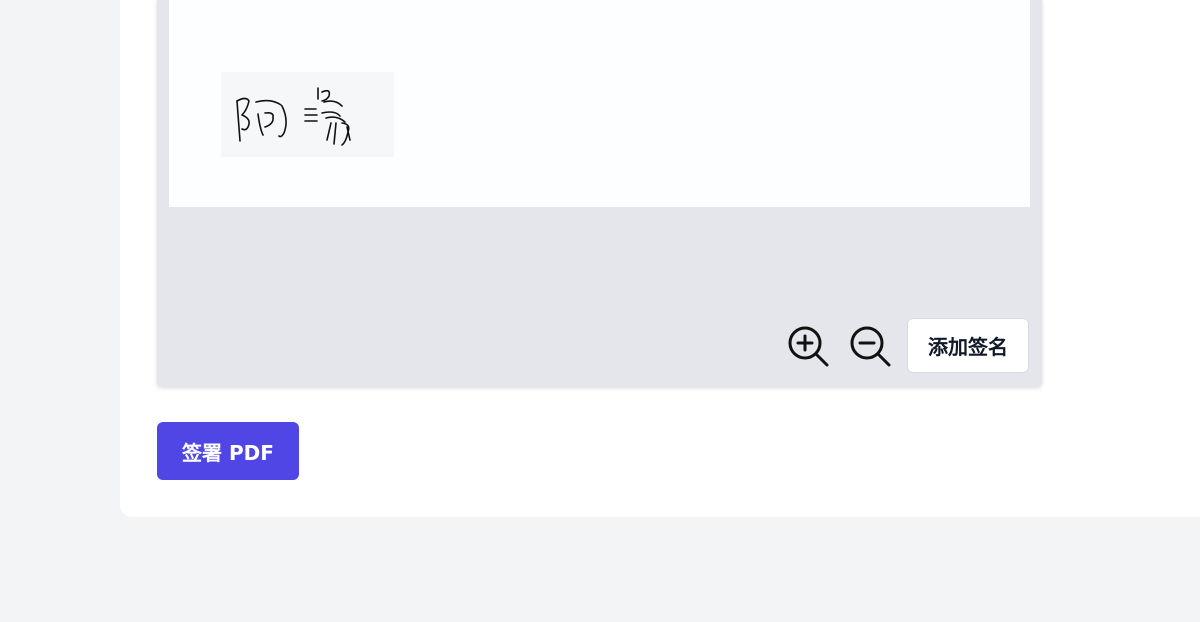 The image size is (1200, 622). Describe the element at coordinates (228, 451) in the screenshot. I see `sign-pdf-button: 签署 PDF` at that location.